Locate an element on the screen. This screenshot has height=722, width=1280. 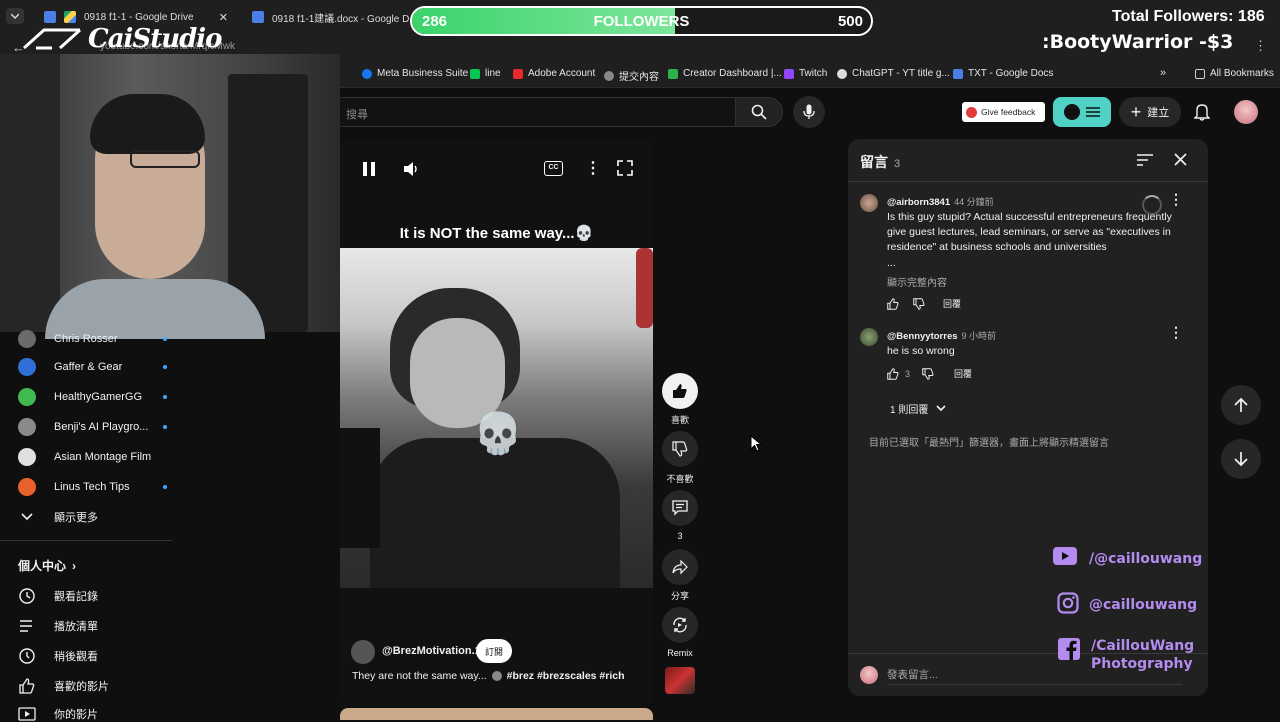
comment-actions: 回覆 is located at coordinates (924, 303).